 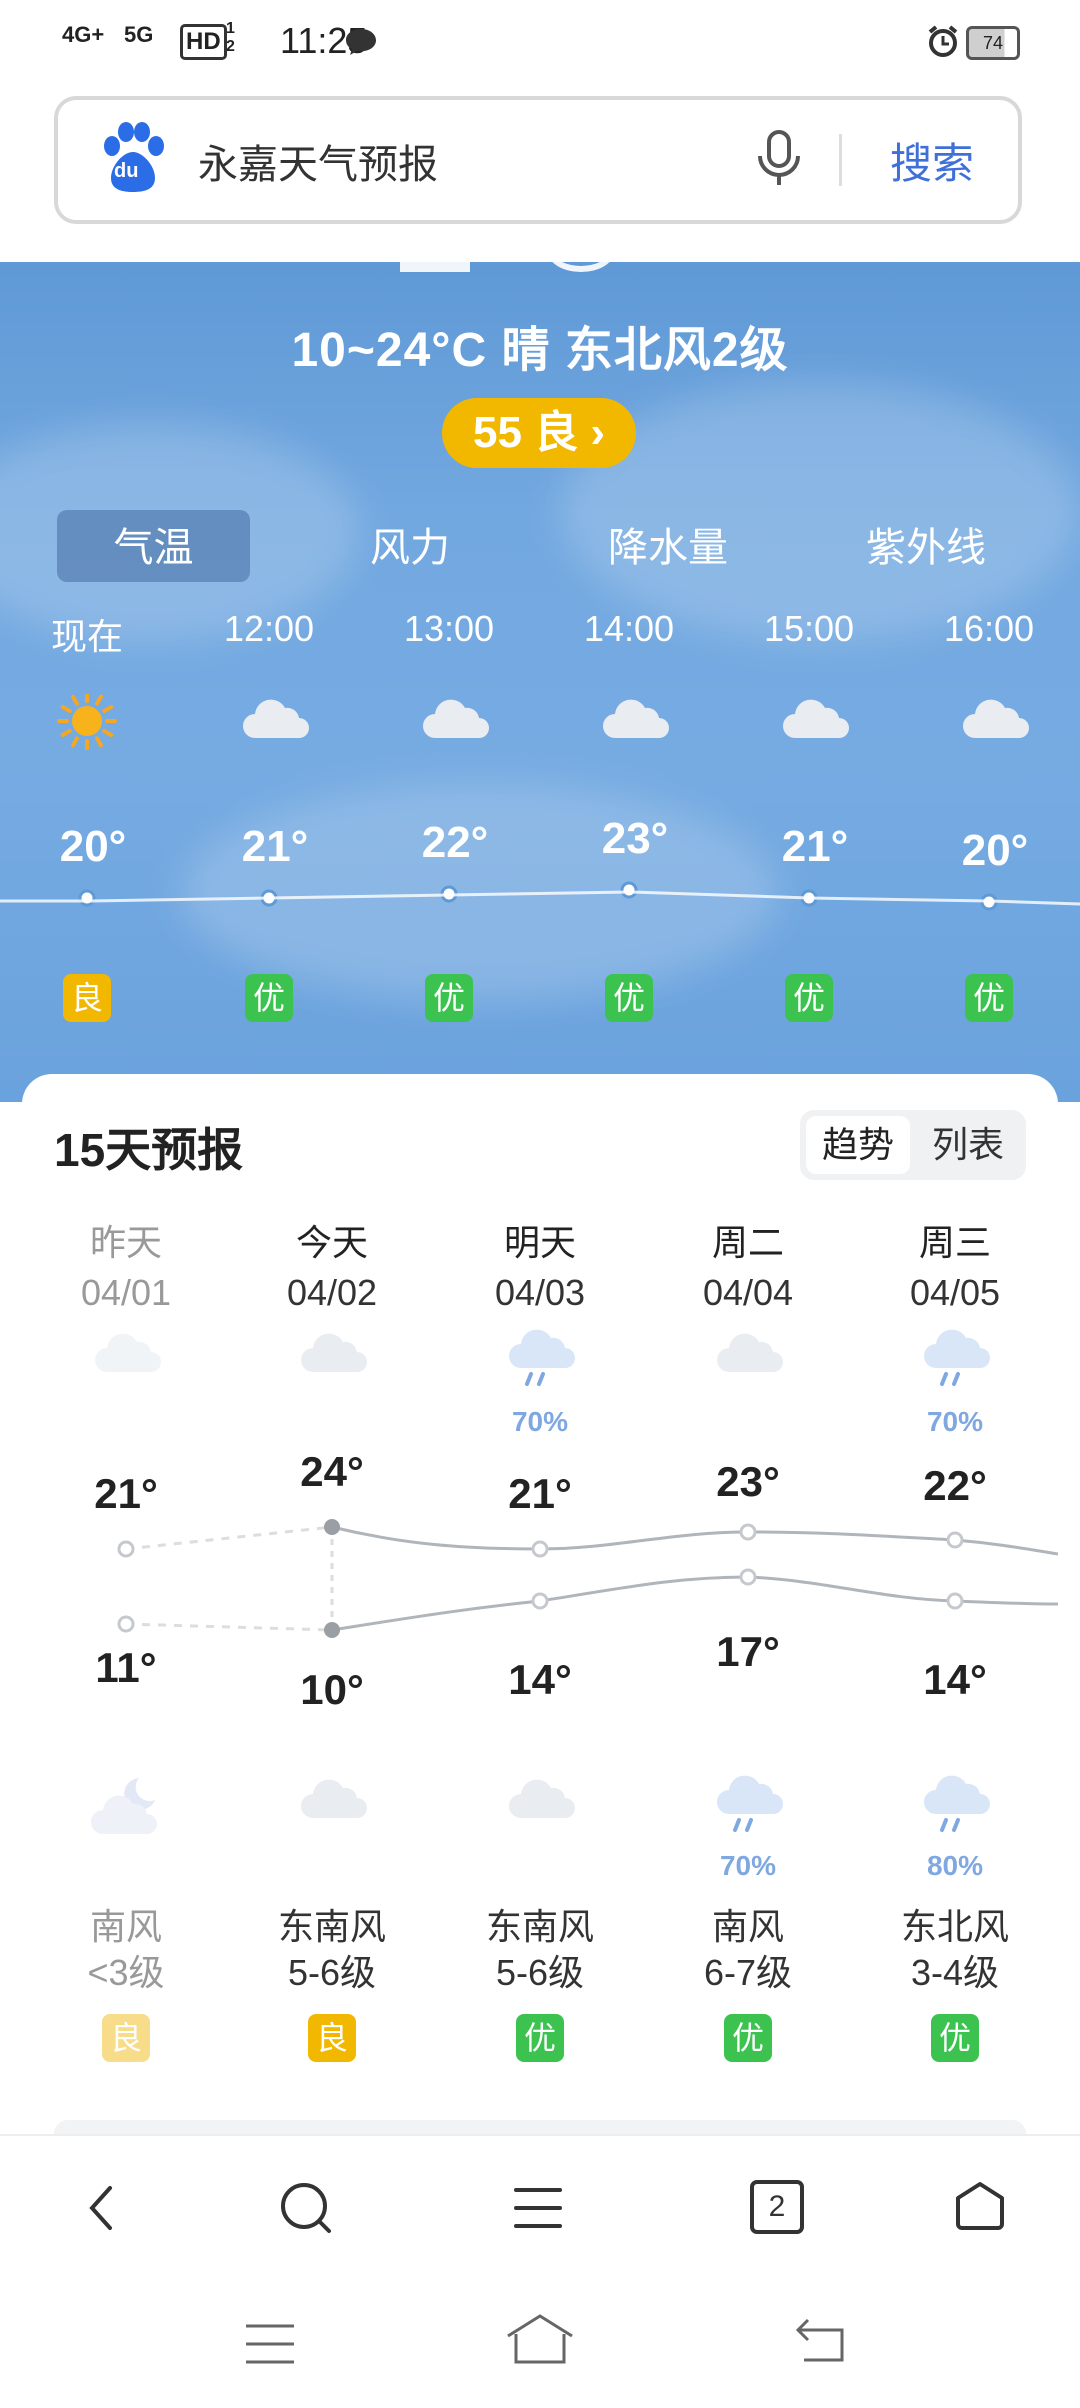 What do you see at coordinates (87, 998) in the screenshot?
I see `hour-aqi-badge: 良` at bounding box center [87, 998].